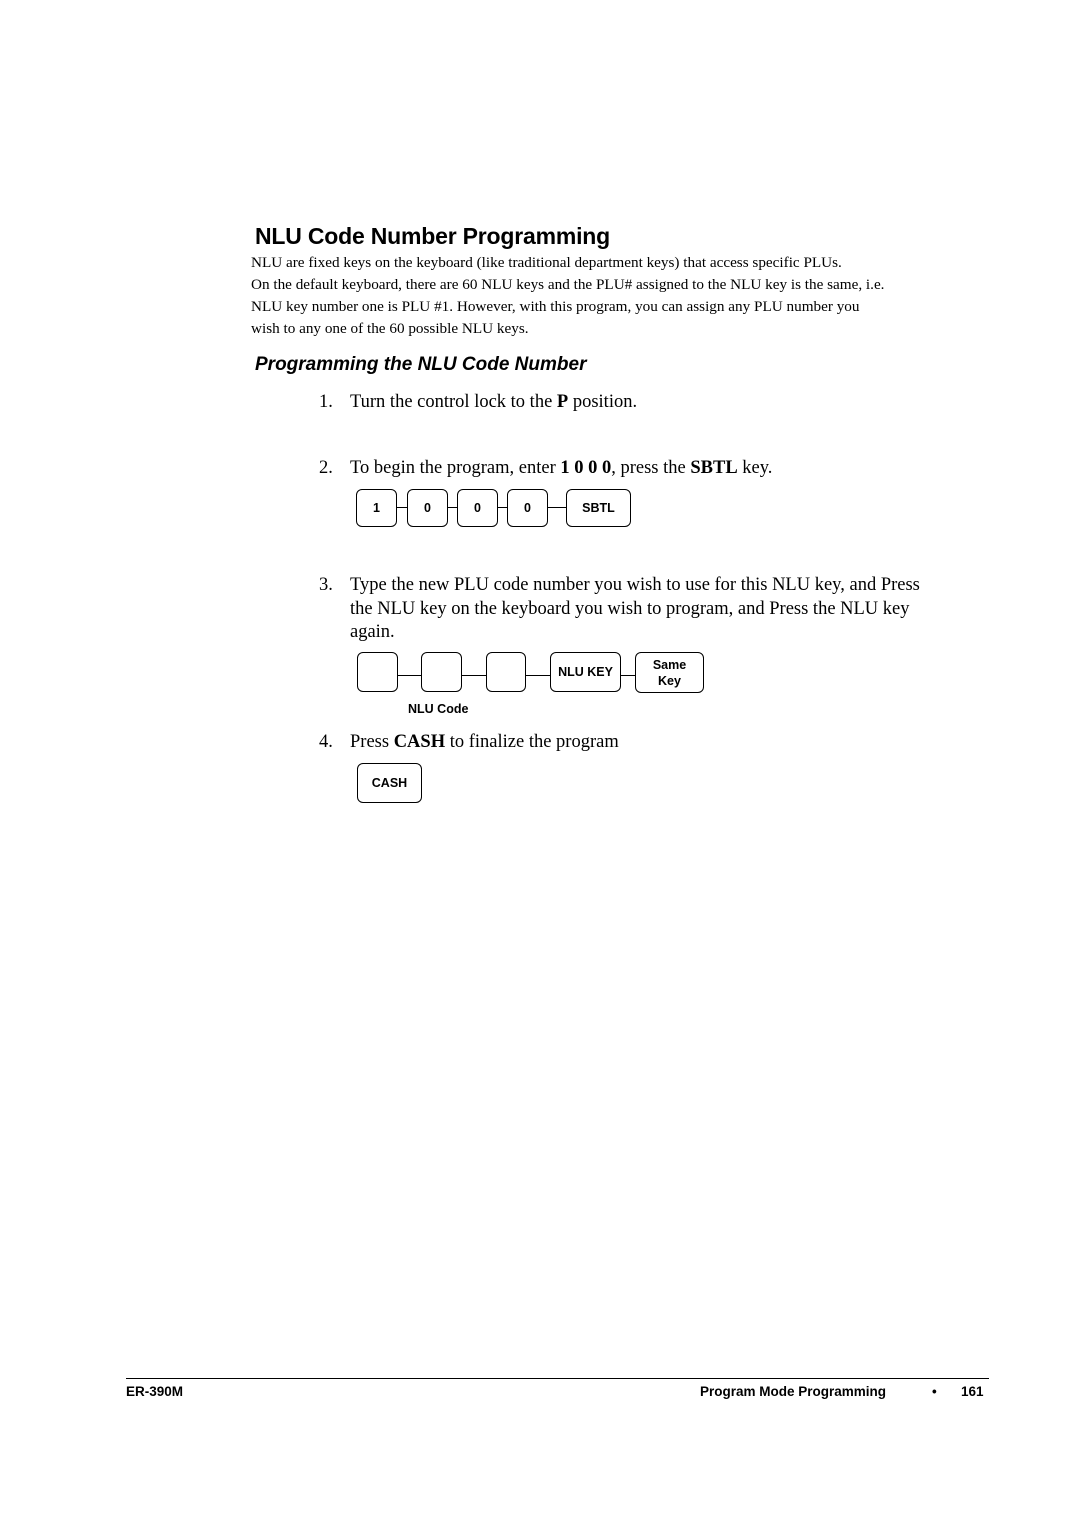 This screenshot has width=1080, height=1528. I want to click on step-text-part: To begin the program, enter, so click(455, 468).